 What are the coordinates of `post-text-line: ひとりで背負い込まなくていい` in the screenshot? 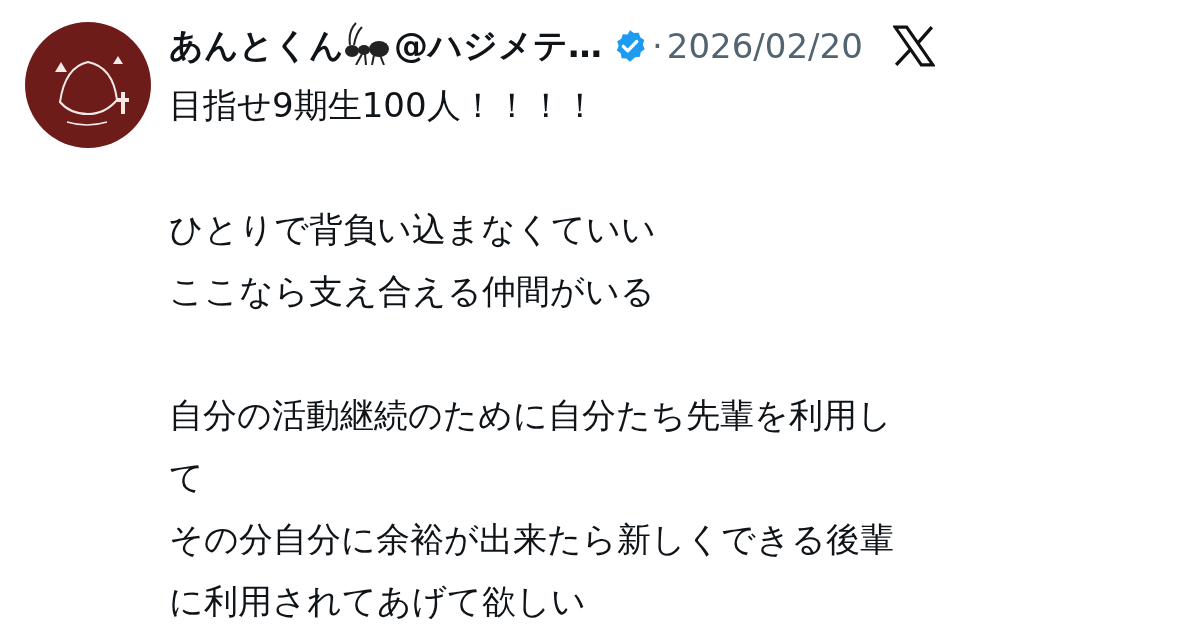 It's located at (412, 229).